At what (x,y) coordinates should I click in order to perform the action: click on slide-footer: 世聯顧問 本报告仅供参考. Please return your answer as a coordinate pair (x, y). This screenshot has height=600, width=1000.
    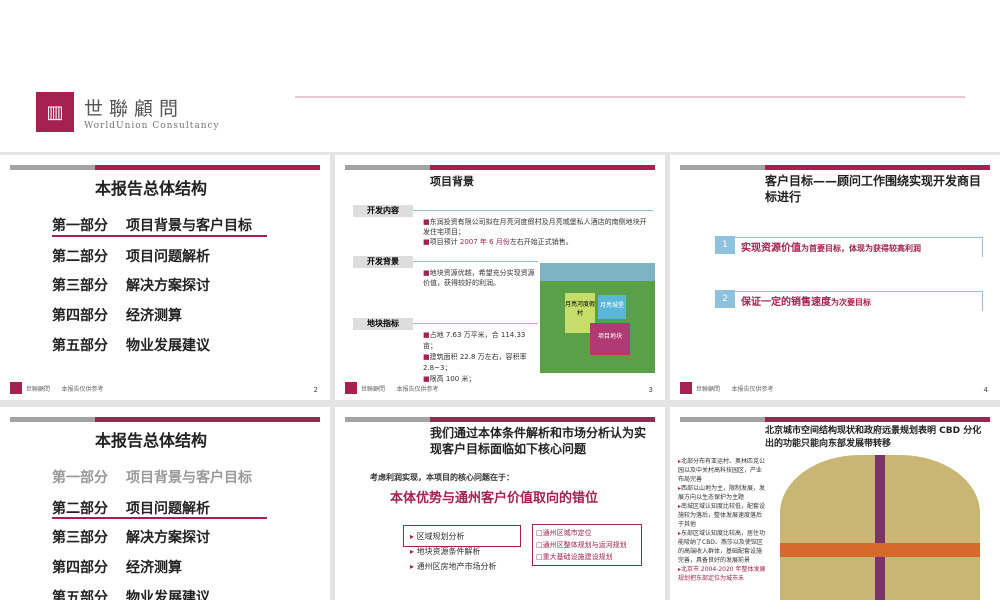
    Looking at the image, I should click on (56, 388).